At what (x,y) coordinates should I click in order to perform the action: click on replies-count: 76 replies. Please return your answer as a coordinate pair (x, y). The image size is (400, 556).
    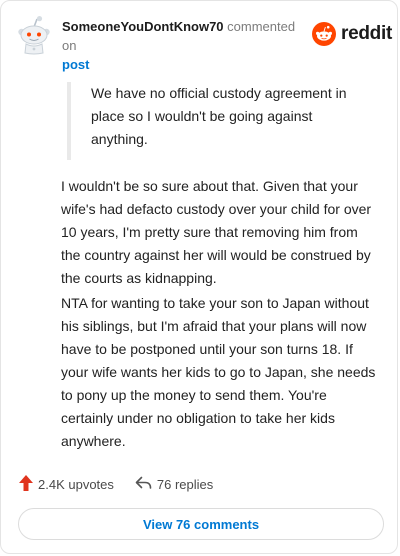
    Looking at the image, I should click on (185, 484).